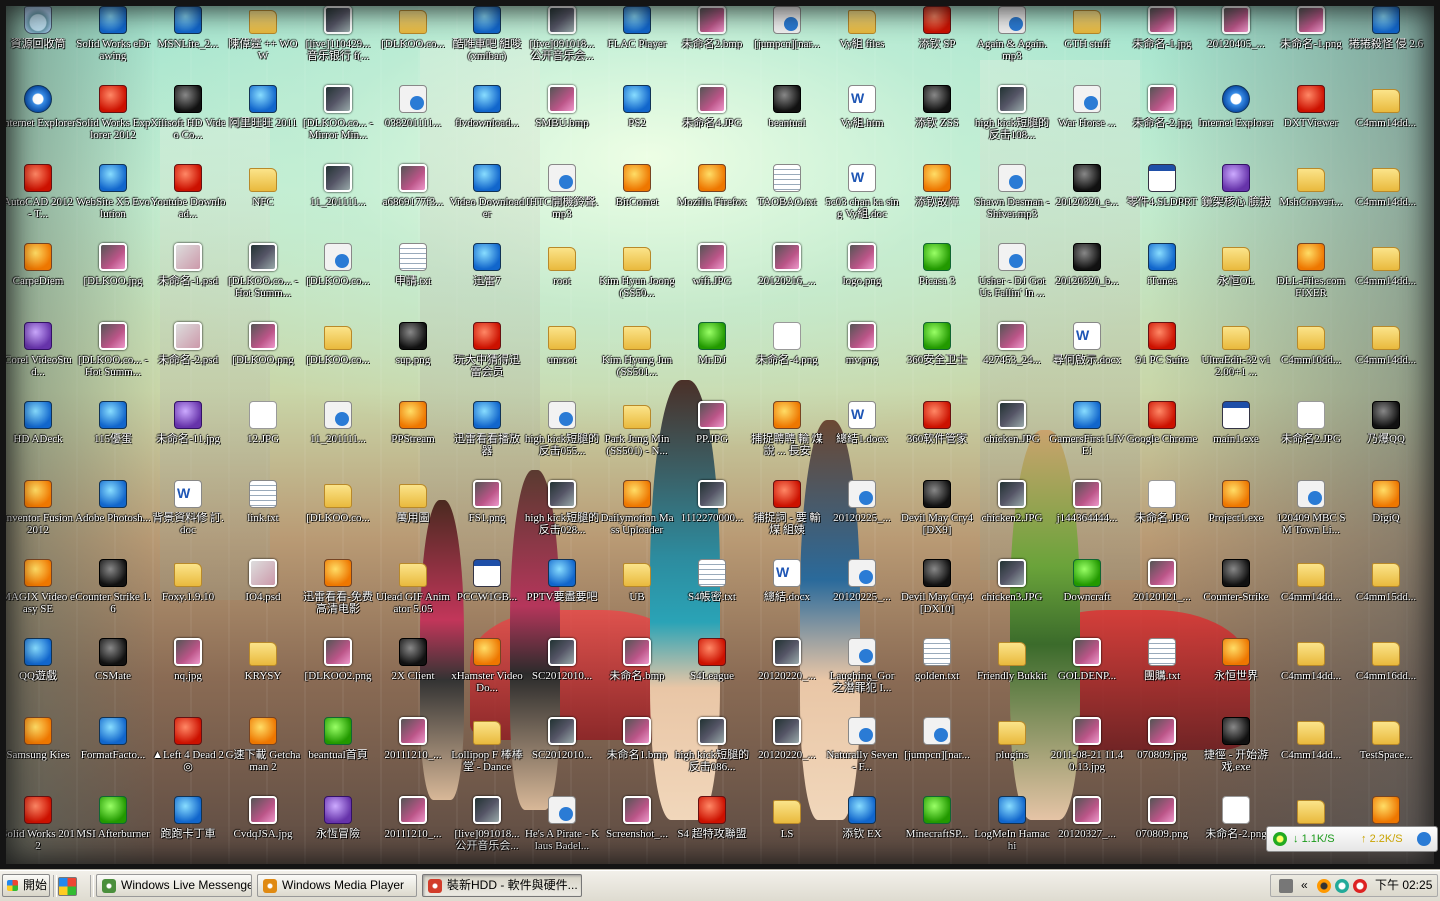 The height and width of the screenshot is (901, 1440). Describe the element at coordinates (712, 831) in the screenshot. I see `desktop-icon: S4 超特攻聯盟` at that location.